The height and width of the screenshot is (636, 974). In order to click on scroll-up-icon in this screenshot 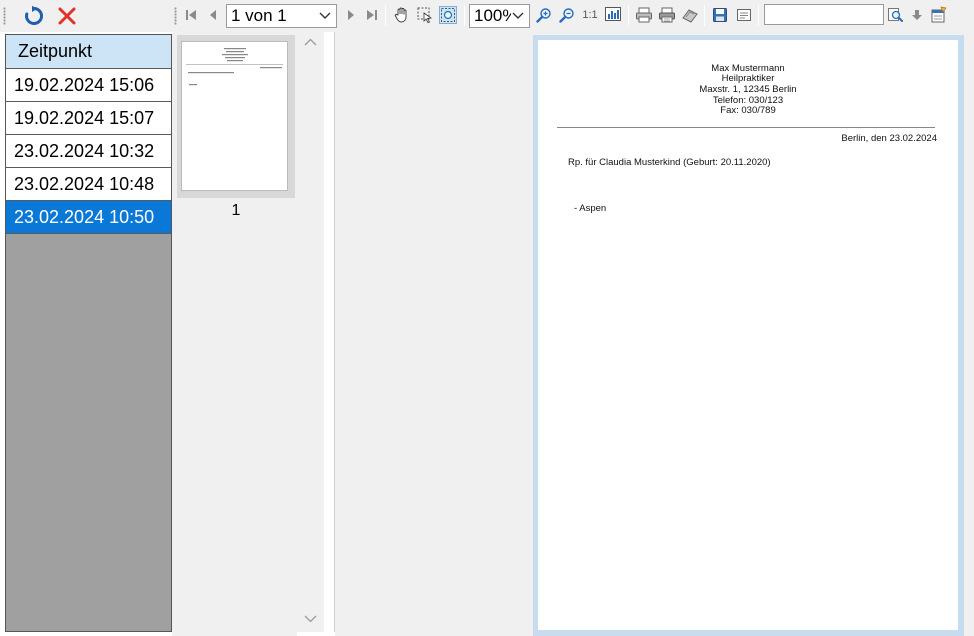, I will do `click(310, 42)`.